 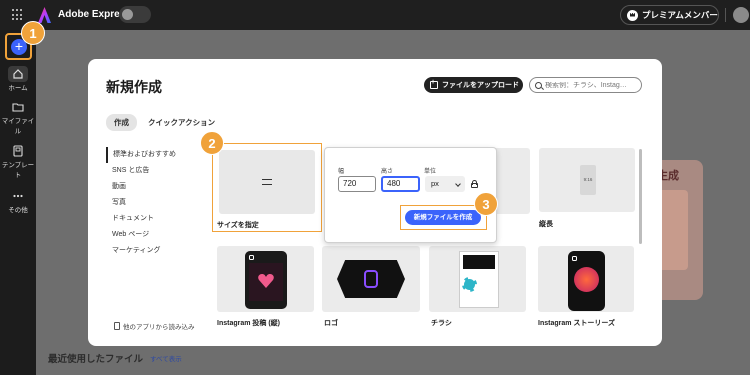 I want to click on custom-size-popover: 幅 高さ 単位 720 480 px 新規ファイルを作成, so click(x=410, y=195).